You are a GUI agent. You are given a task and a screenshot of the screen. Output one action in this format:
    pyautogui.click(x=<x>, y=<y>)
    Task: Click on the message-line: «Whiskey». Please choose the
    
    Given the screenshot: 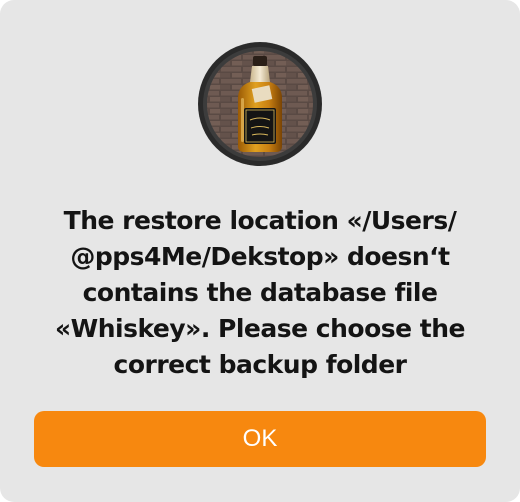 What is the action you would take?
    pyautogui.click(x=260, y=328)
    